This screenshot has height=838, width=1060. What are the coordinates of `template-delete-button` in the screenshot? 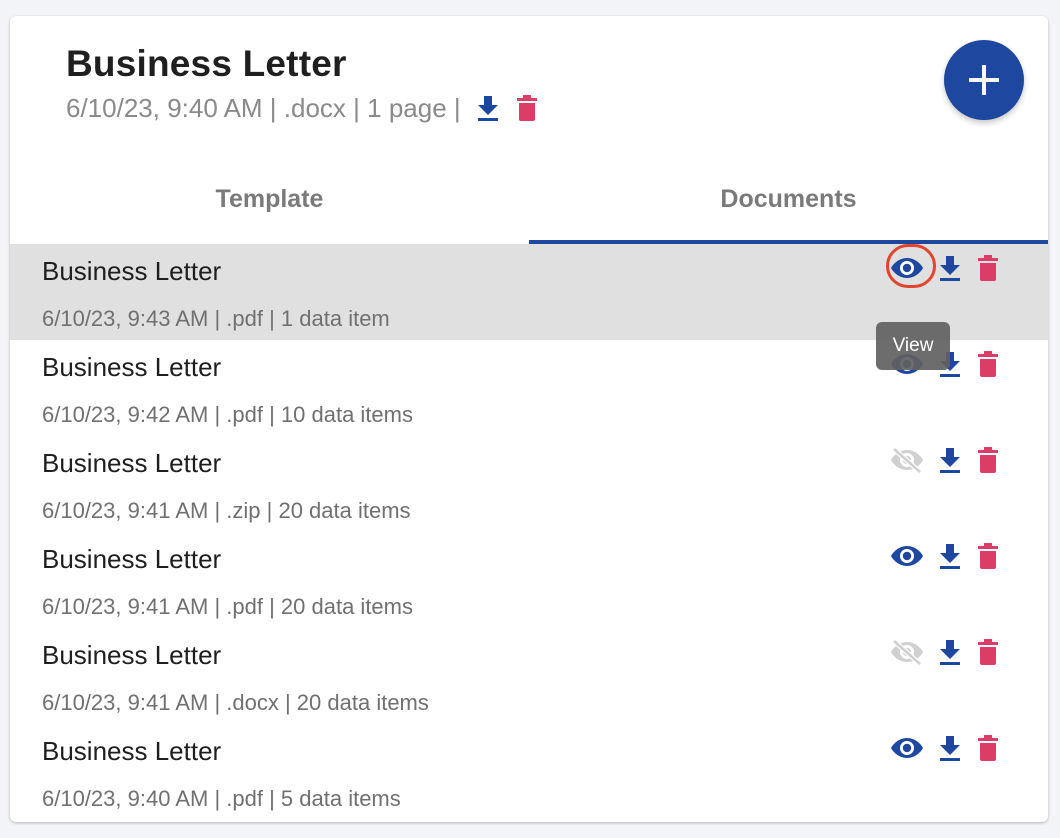 It's located at (527, 108).